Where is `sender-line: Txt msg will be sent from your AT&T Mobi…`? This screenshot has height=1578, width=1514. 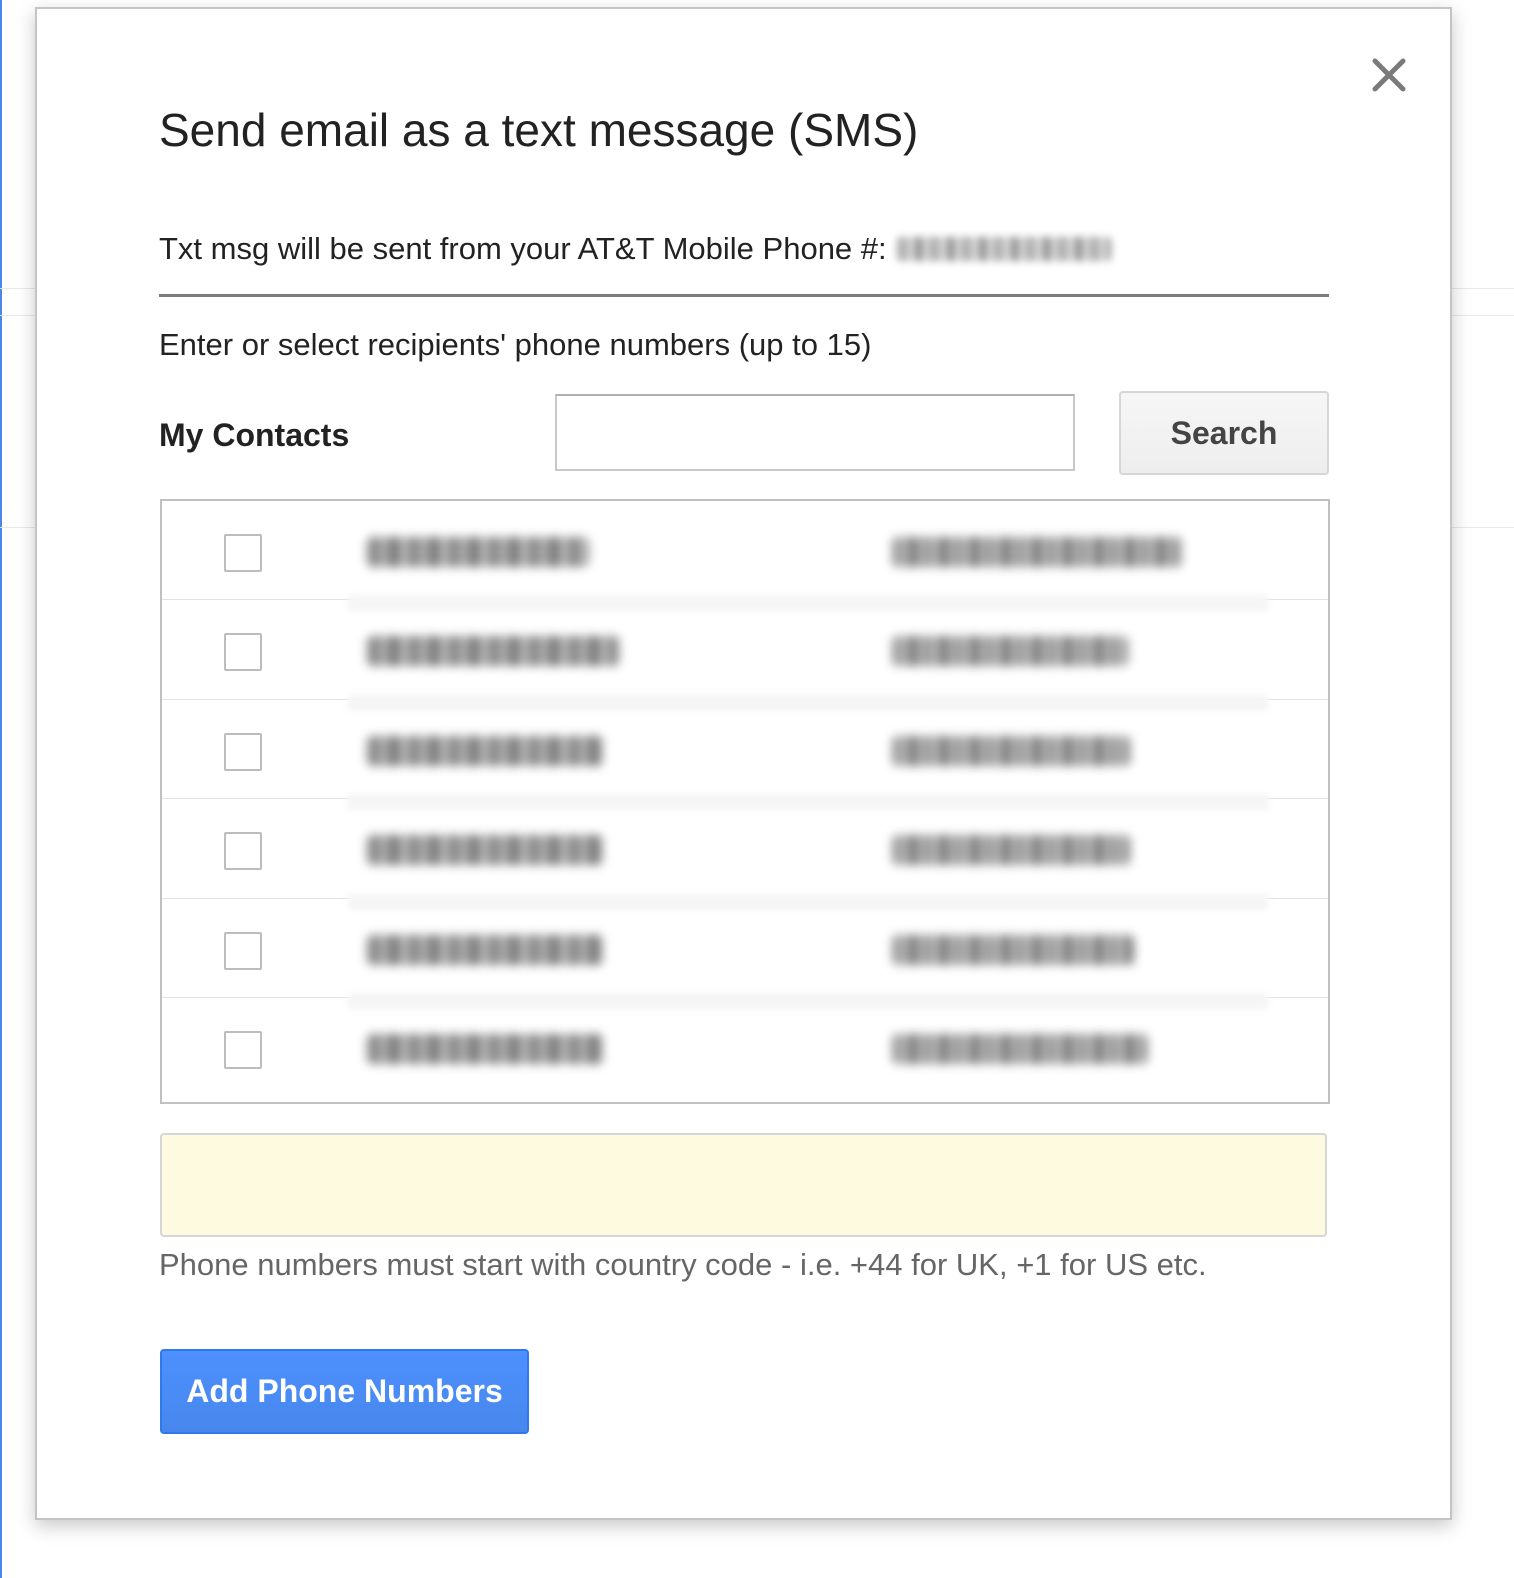 sender-line: Txt msg will be sent from your AT&T Mobi… is located at coordinates (635, 249).